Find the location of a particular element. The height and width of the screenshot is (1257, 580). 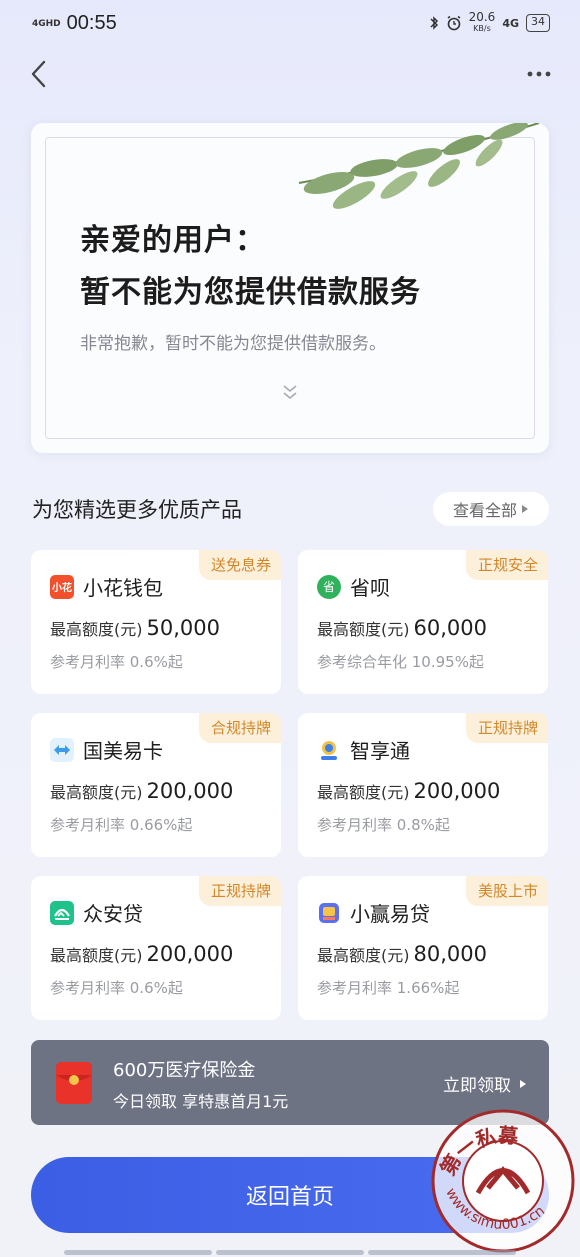

back-arrow-icon is located at coordinates (41, 74).